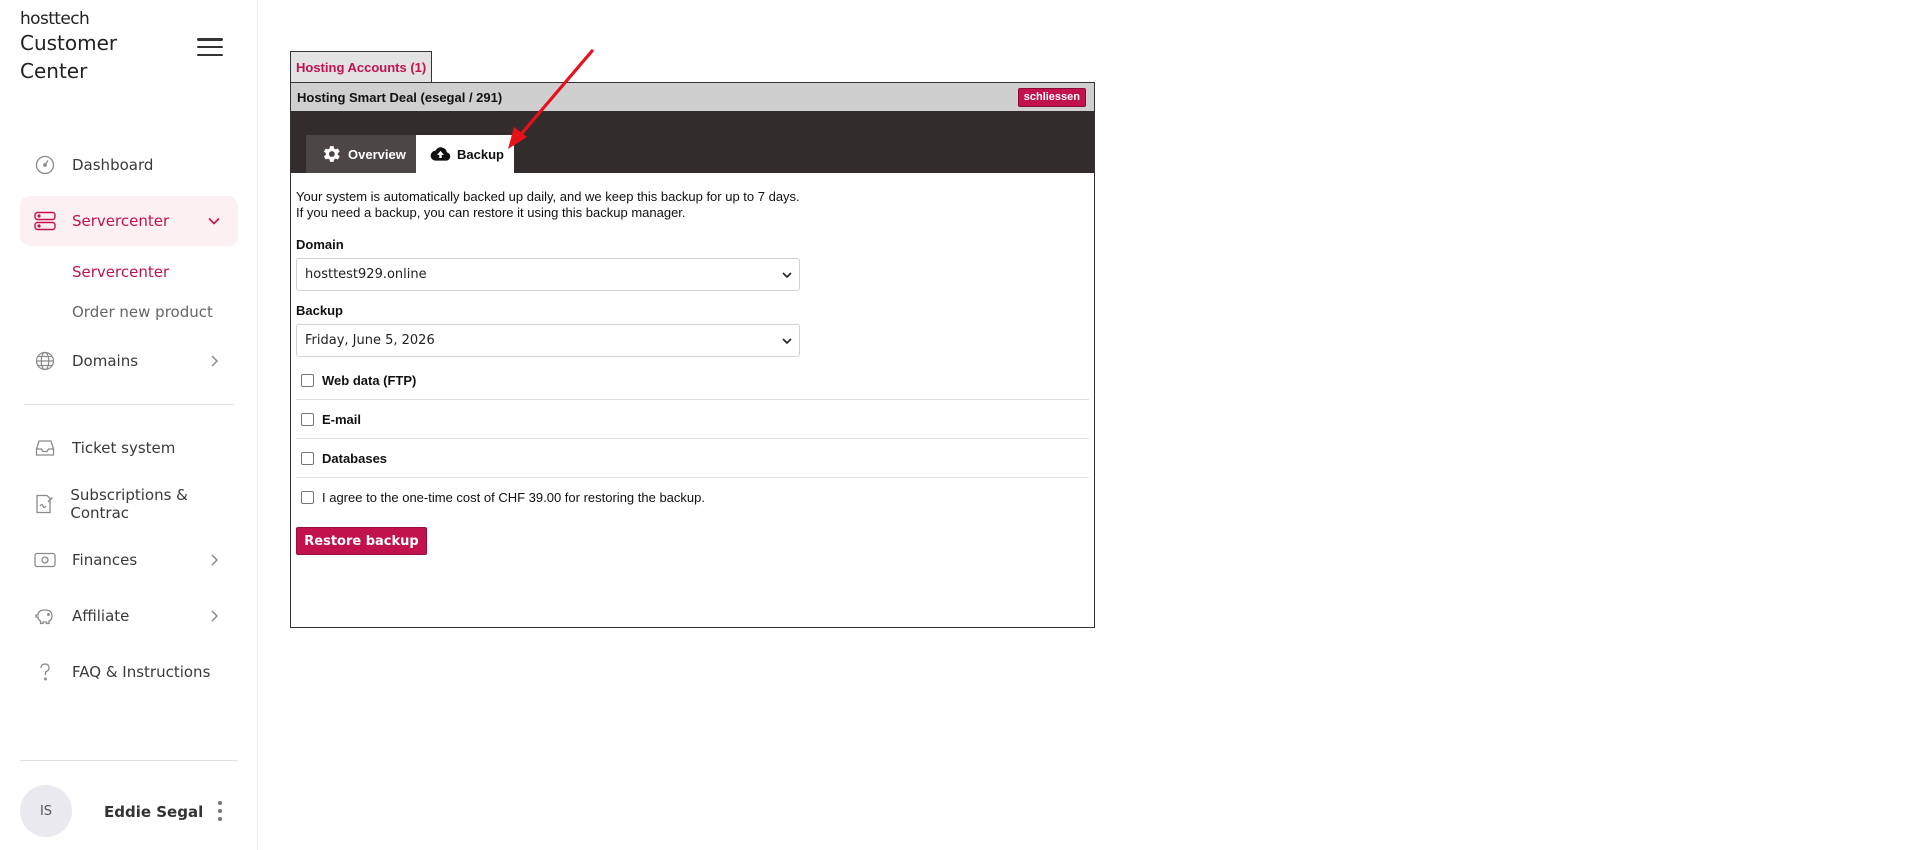 The image size is (1918, 850). I want to click on gauge-icon, so click(45, 165).